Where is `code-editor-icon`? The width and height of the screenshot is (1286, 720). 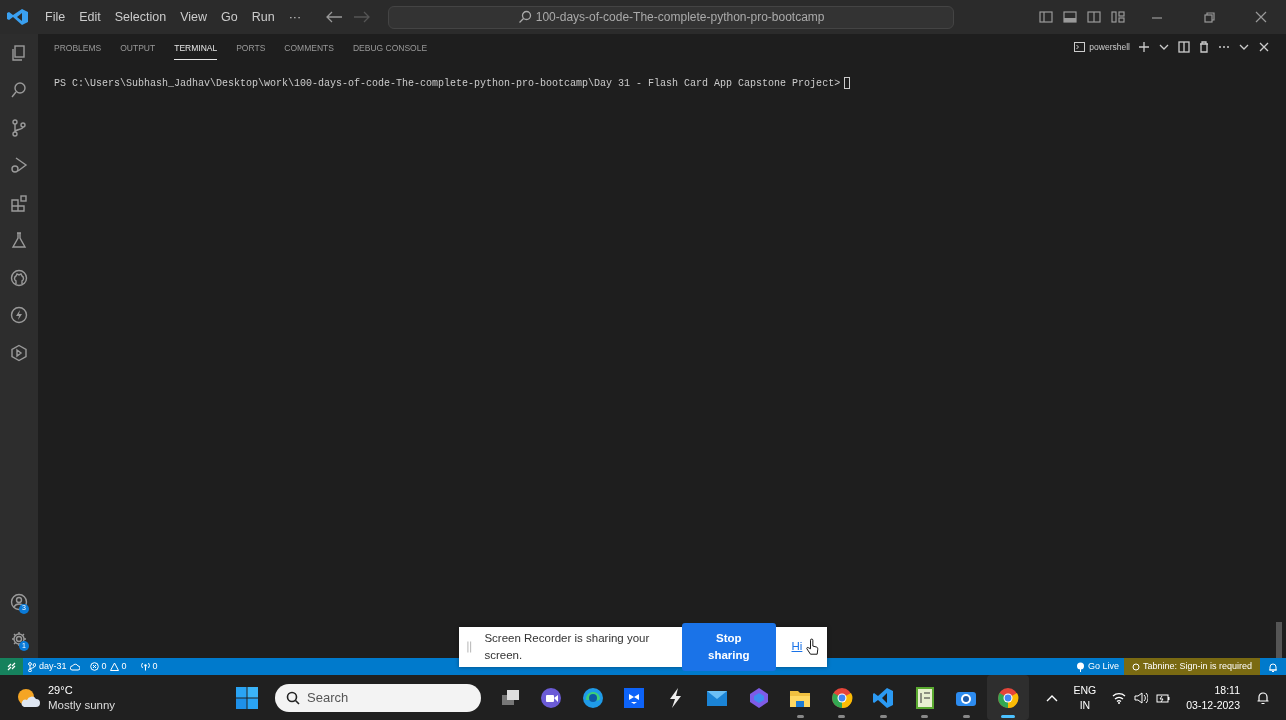 code-editor-icon is located at coordinates (883, 697).